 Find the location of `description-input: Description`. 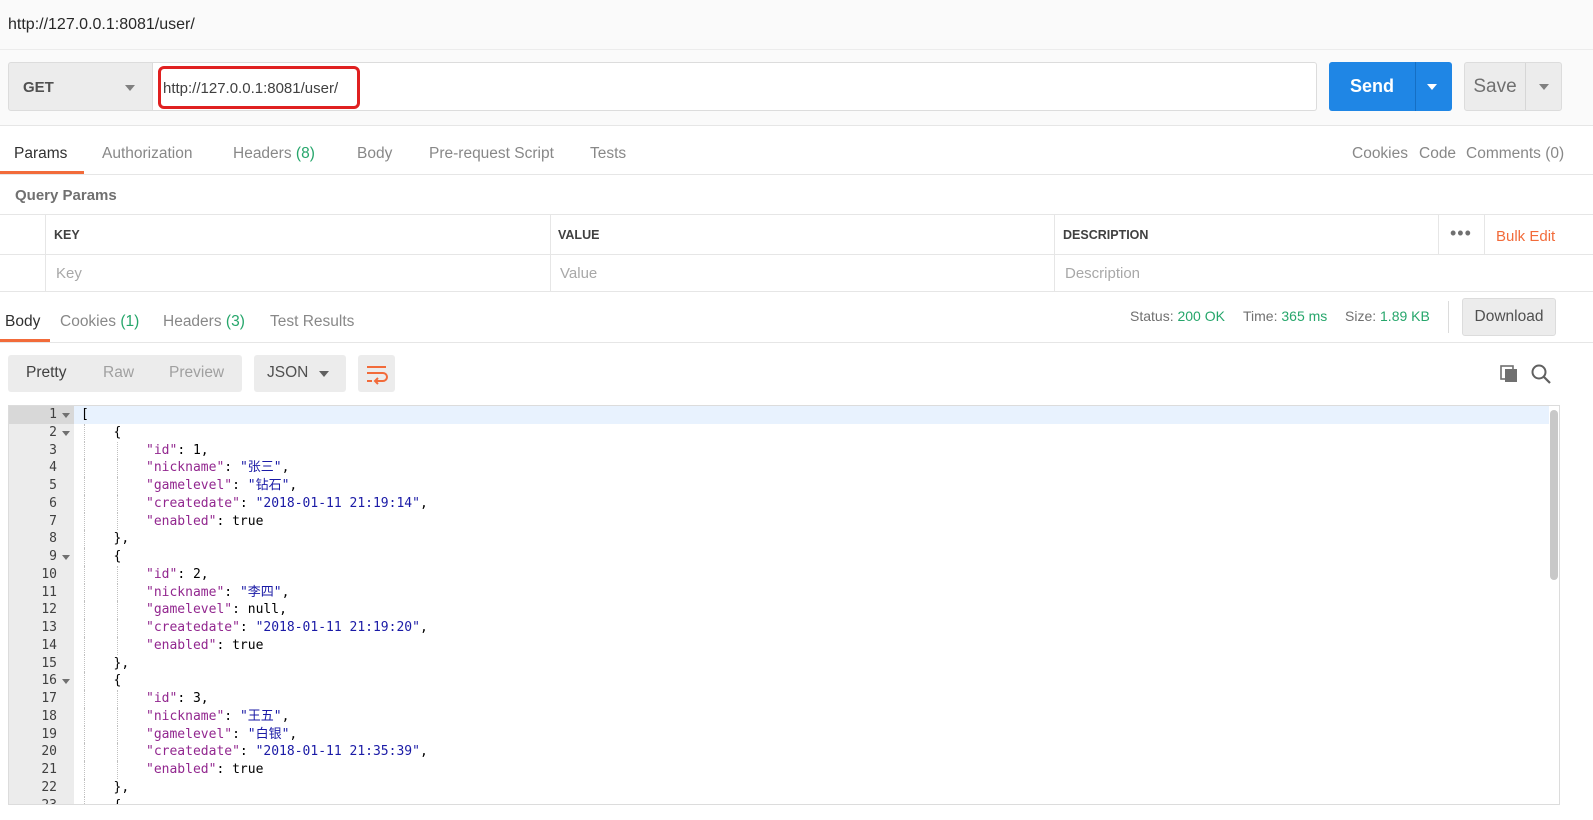

description-input: Description is located at coordinates (1102, 273).